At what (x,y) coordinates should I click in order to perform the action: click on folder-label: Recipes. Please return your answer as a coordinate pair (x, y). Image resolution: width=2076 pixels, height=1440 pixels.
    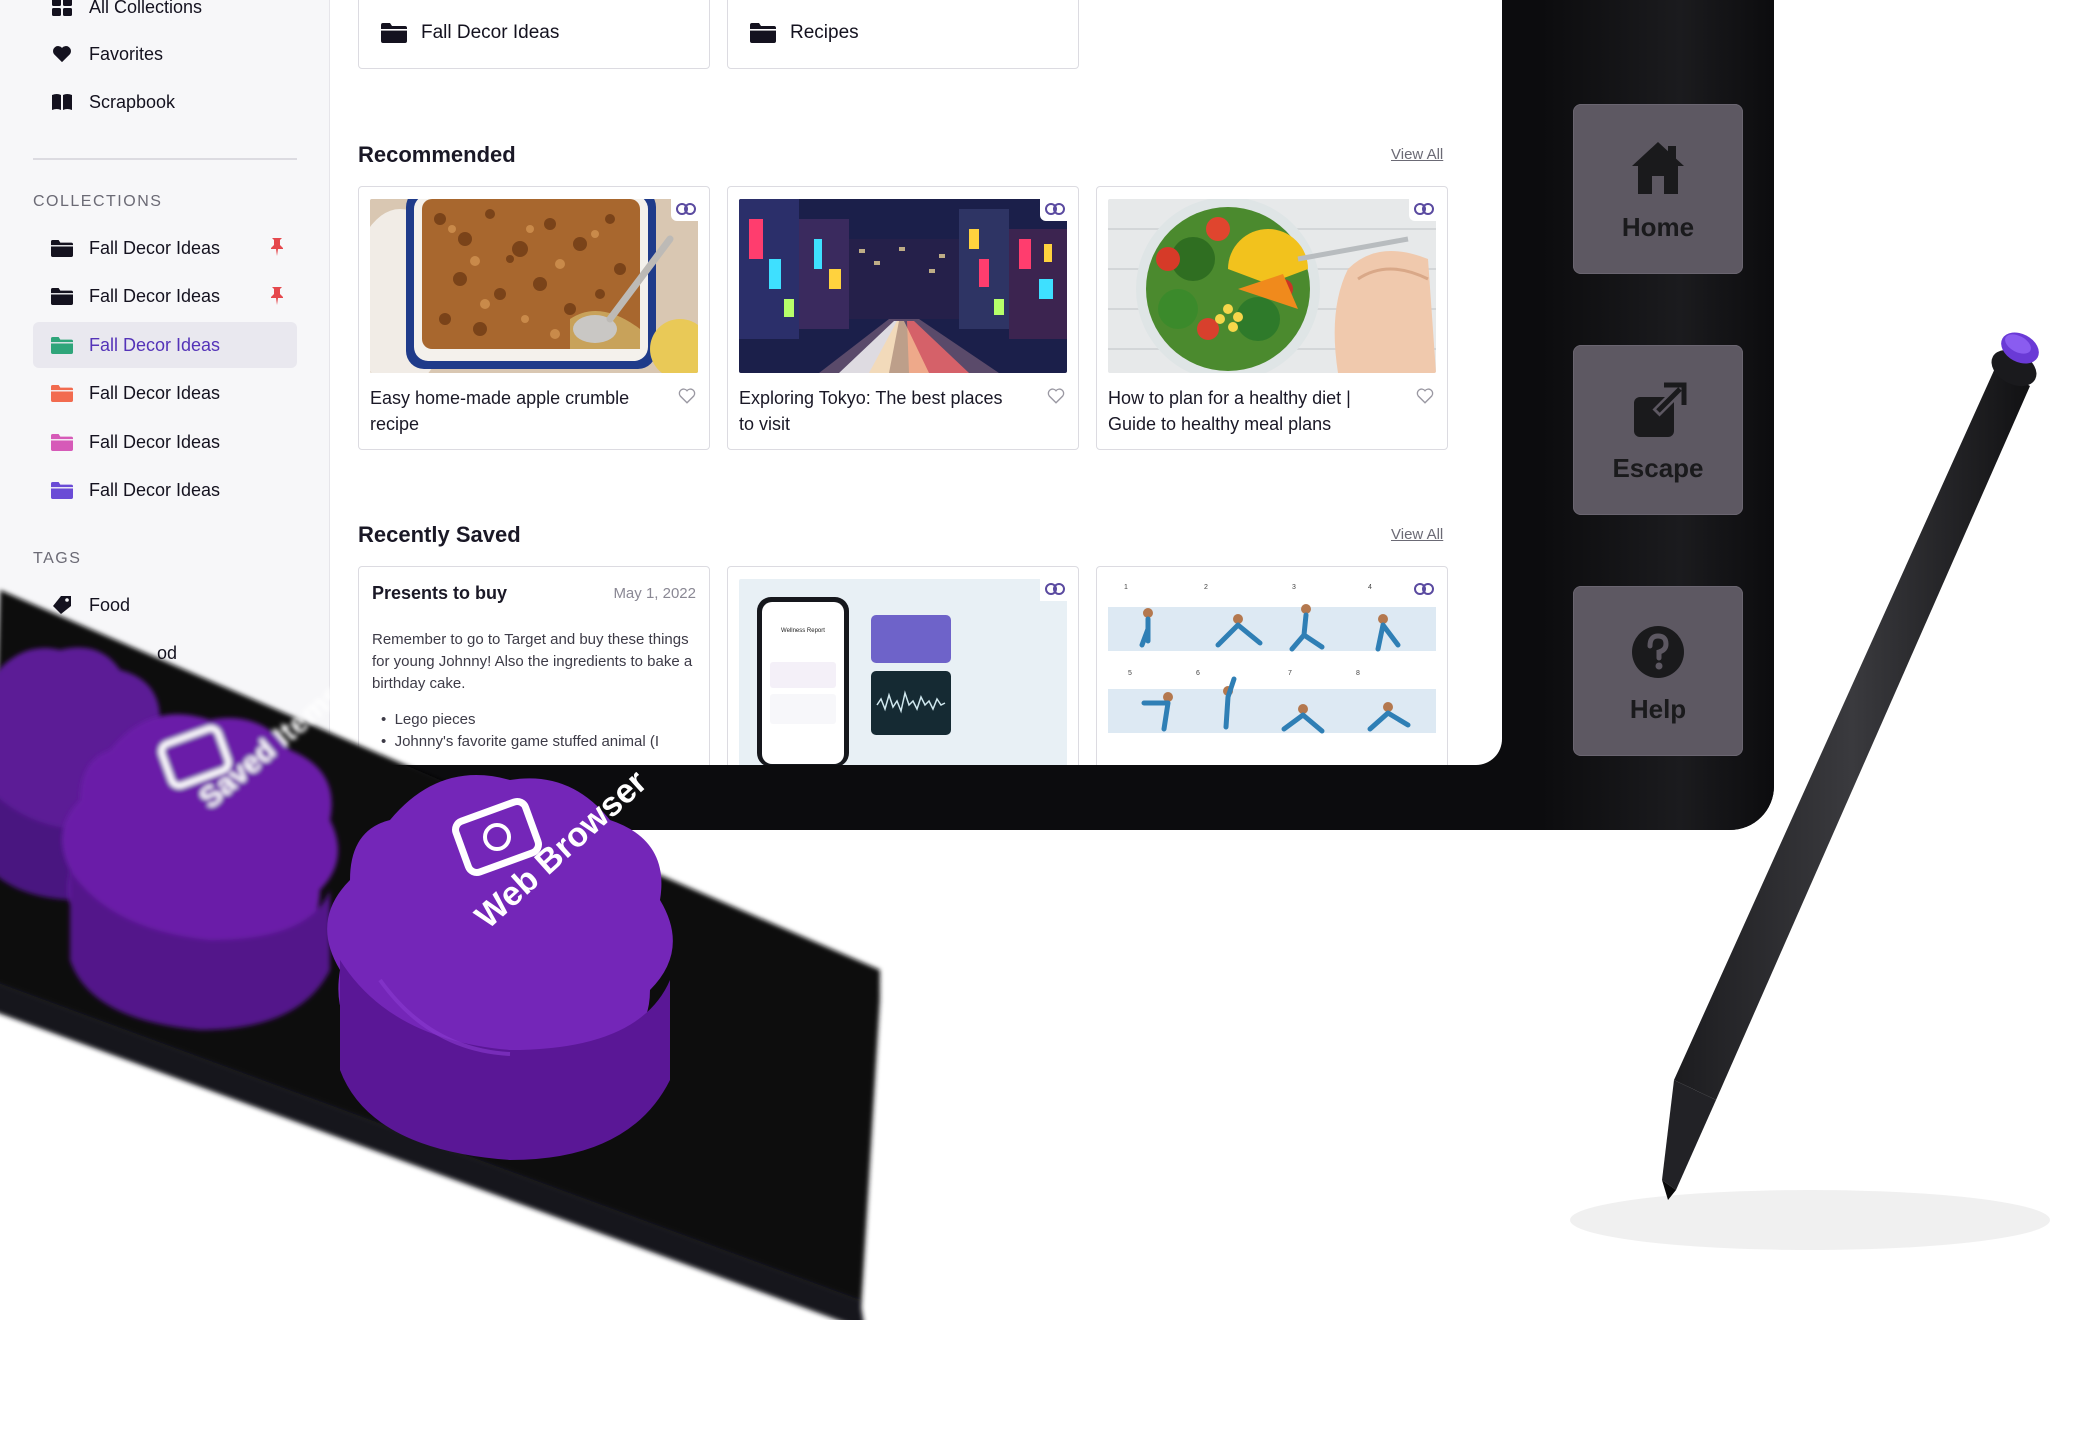
    Looking at the image, I should click on (824, 32).